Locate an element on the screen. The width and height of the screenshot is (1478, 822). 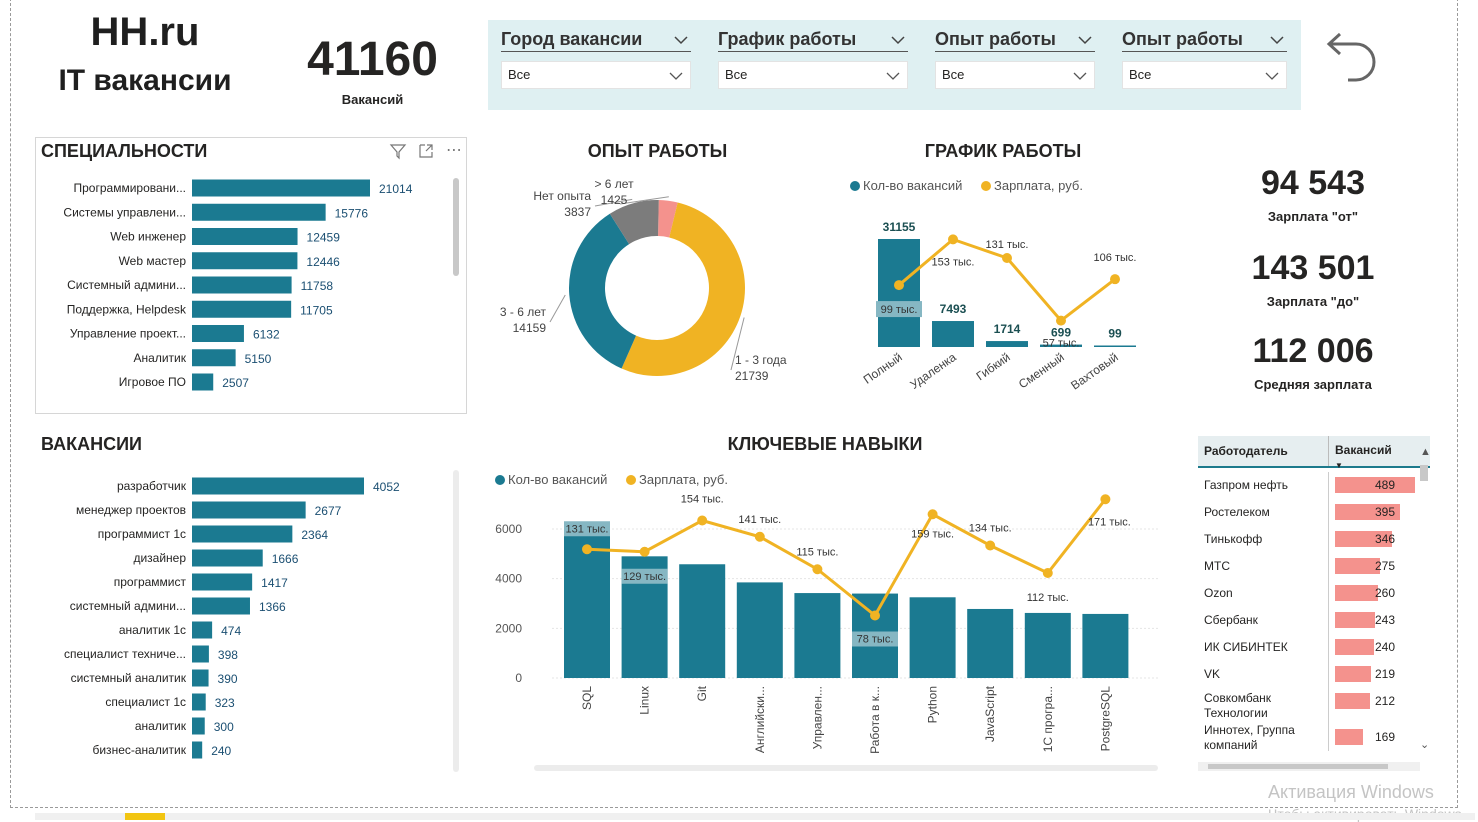
legend-label: Кол-во вакансий is located at coordinates (912, 185).